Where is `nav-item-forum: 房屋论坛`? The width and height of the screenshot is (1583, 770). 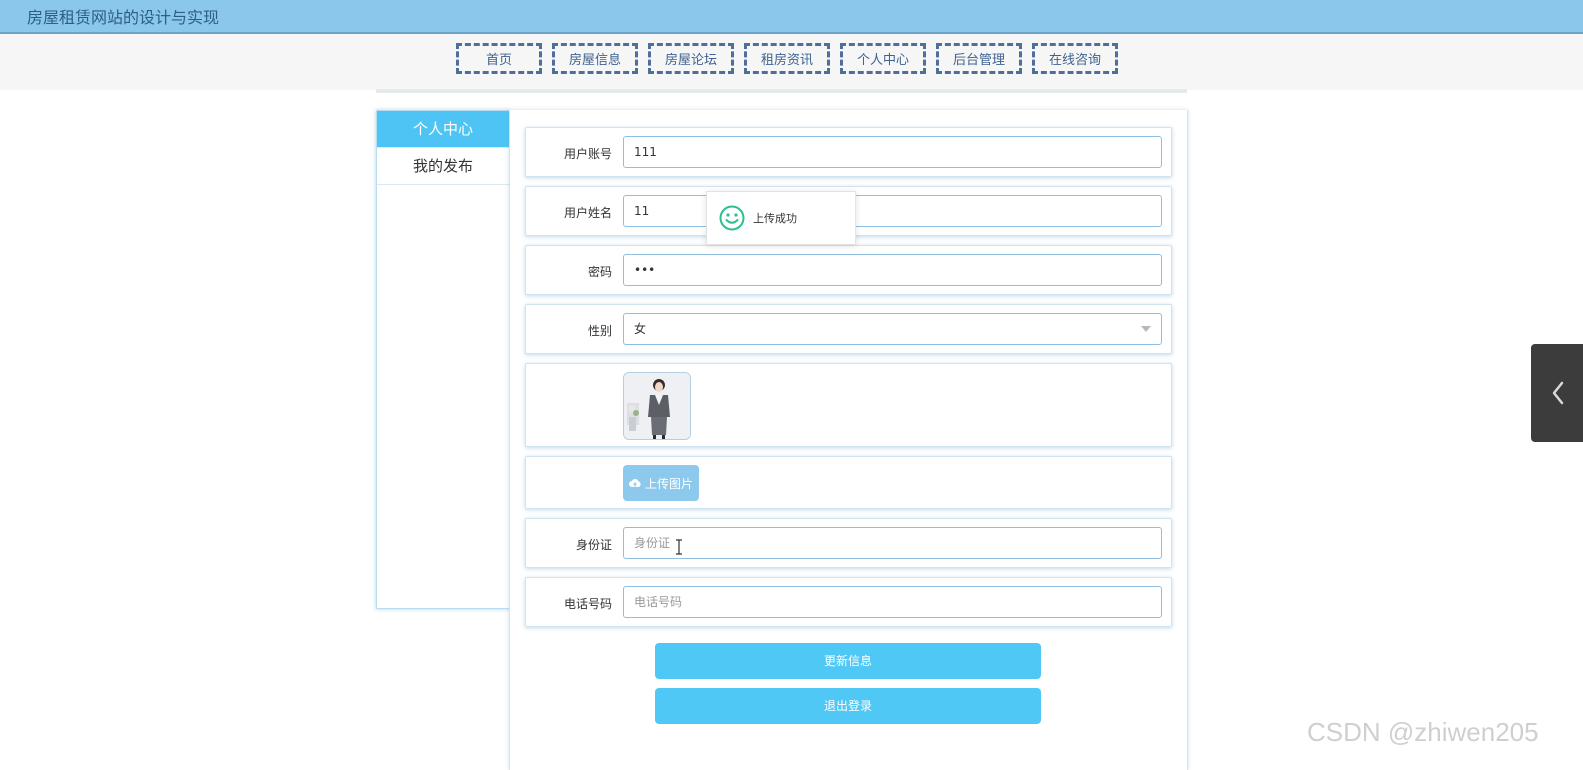 nav-item-forum: 房屋论坛 is located at coordinates (691, 58).